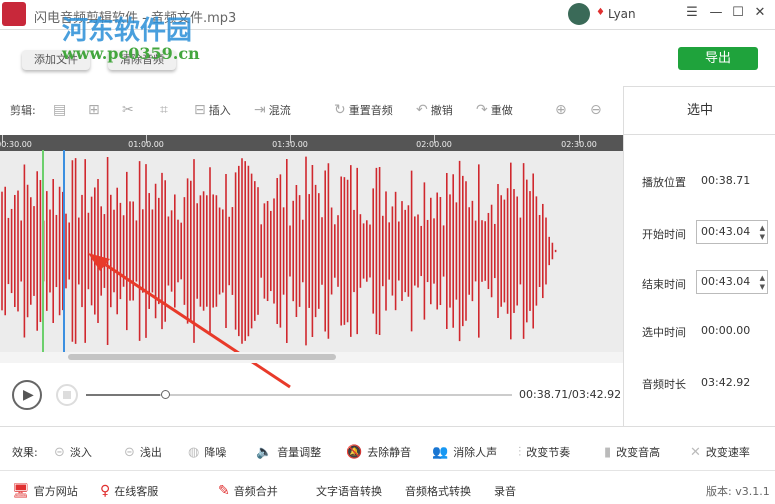 This screenshot has height=504, width=775. What do you see at coordinates (664, 234) in the screenshot?
I see `start-time-label: 开始时间` at bounding box center [664, 234].